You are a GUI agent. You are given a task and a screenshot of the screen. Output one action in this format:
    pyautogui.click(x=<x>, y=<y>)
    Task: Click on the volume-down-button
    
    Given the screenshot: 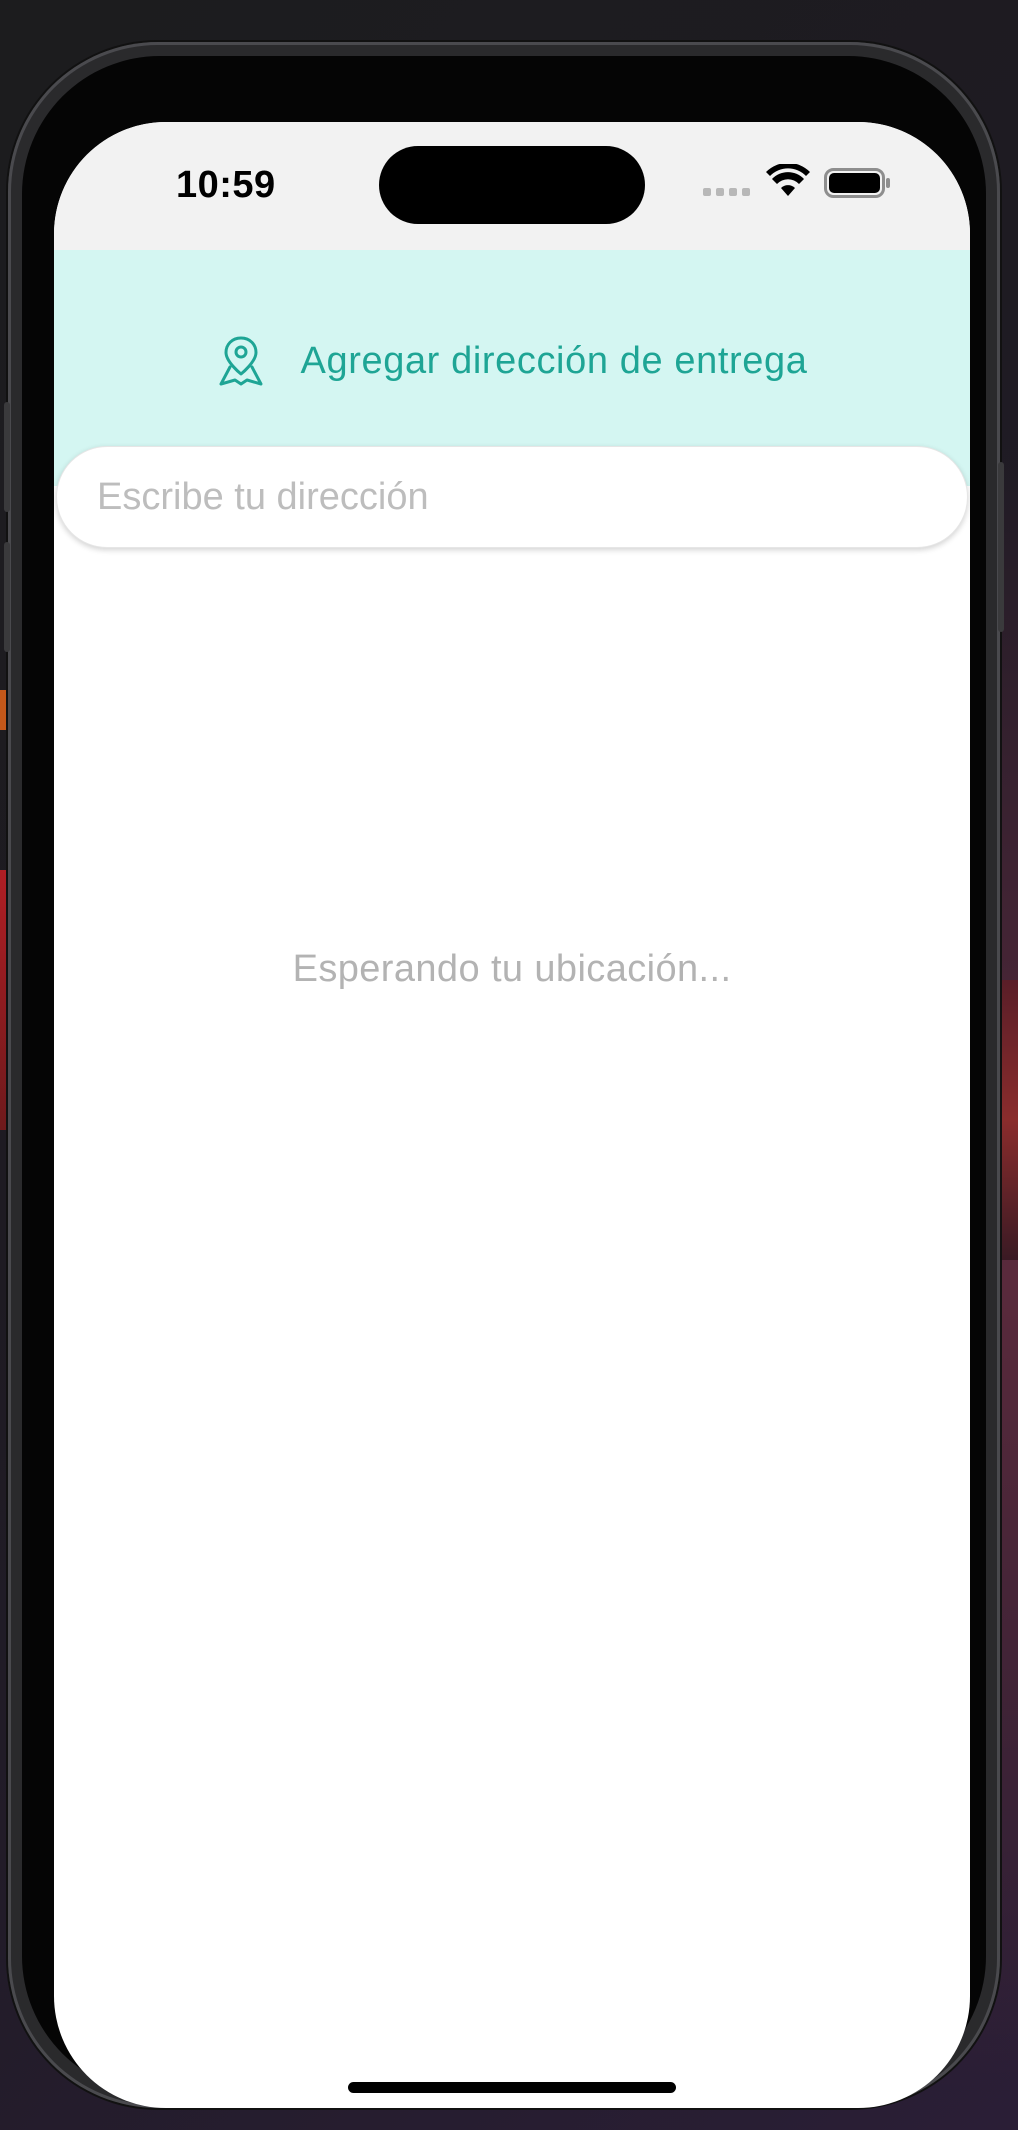 What is the action you would take?
    pyautogui.click(x=7, y=597)
    